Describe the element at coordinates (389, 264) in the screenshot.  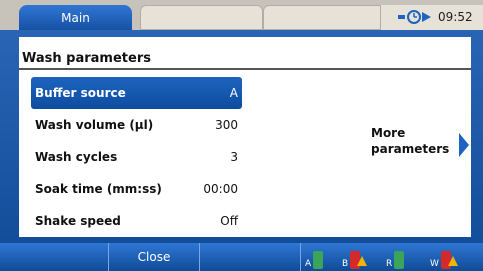
I see `reservoir-label: R` at that location.